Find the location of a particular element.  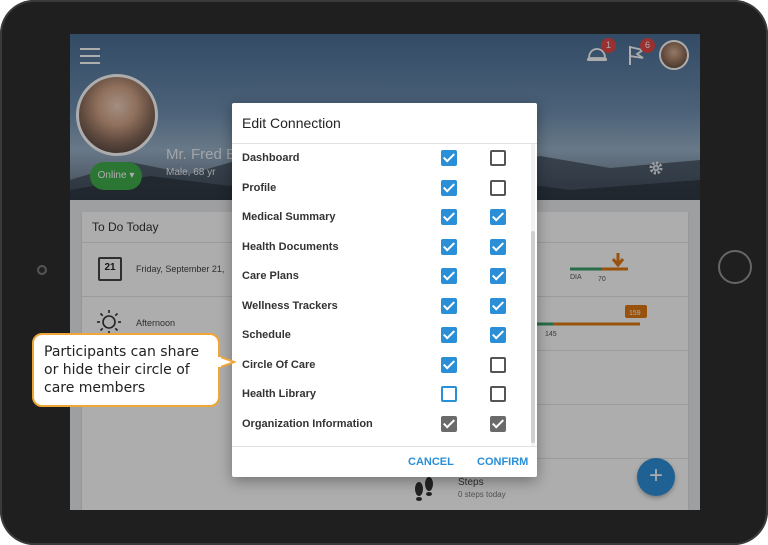

permission-row-circle-of-care: Circle Of Care is located at coordinates (380, 366).